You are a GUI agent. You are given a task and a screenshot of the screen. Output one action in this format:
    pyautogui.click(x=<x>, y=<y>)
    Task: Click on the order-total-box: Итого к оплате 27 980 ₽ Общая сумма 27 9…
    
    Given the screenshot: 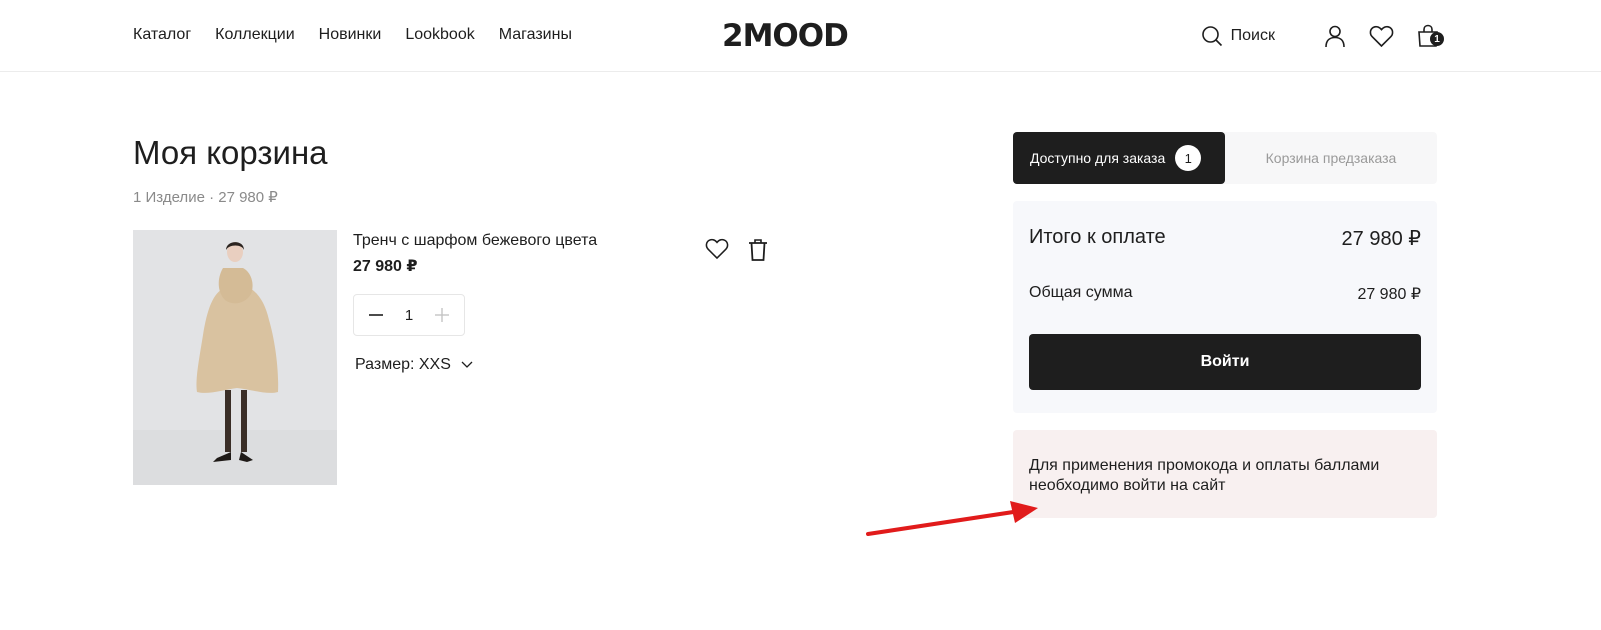 What is the action you would take?
    pyautogui.click(x=1225, y=307)
    